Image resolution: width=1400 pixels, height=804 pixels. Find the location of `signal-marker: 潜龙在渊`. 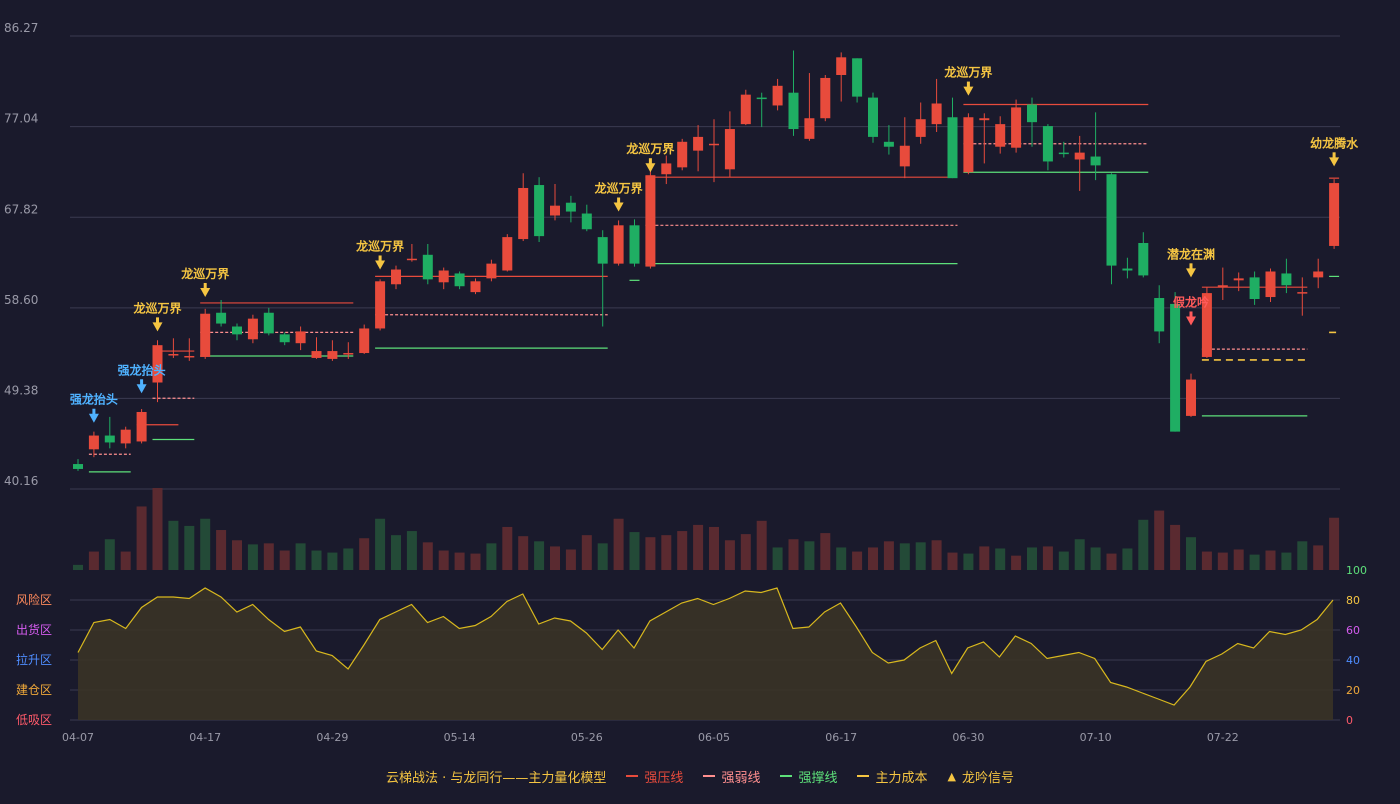

signal-marker: 潜龙在渊 is located at coordinates (1191, 262).